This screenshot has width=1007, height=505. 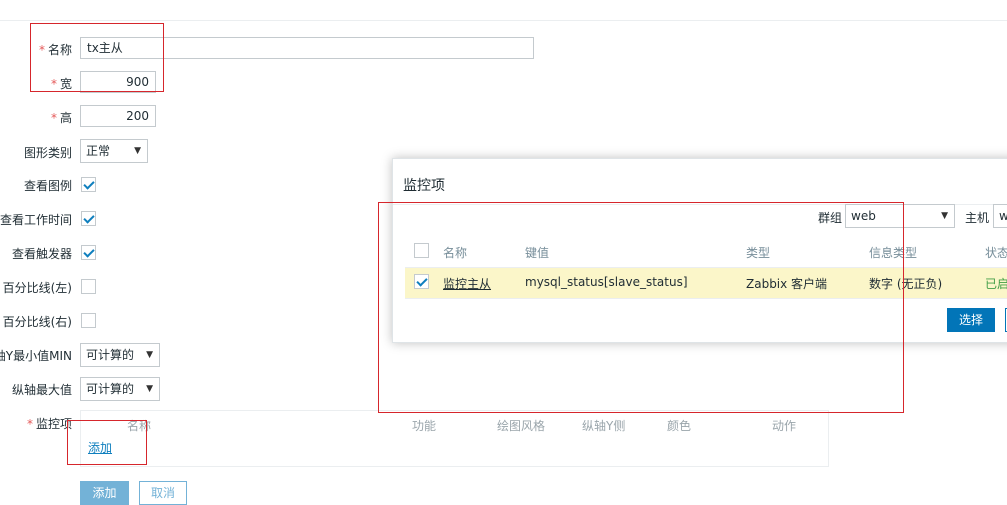 I want to click on select-all-checkbox, so click(x=421, y=250).